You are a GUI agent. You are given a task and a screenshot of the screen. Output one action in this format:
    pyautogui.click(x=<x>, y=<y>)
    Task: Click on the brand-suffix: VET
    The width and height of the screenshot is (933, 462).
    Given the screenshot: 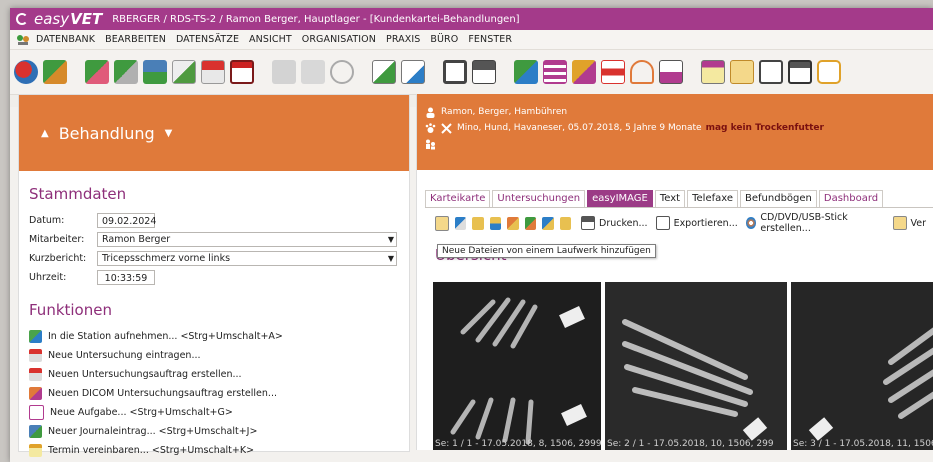 What is the action you would take?
    pyautogui.click(x=86, y=19)
    